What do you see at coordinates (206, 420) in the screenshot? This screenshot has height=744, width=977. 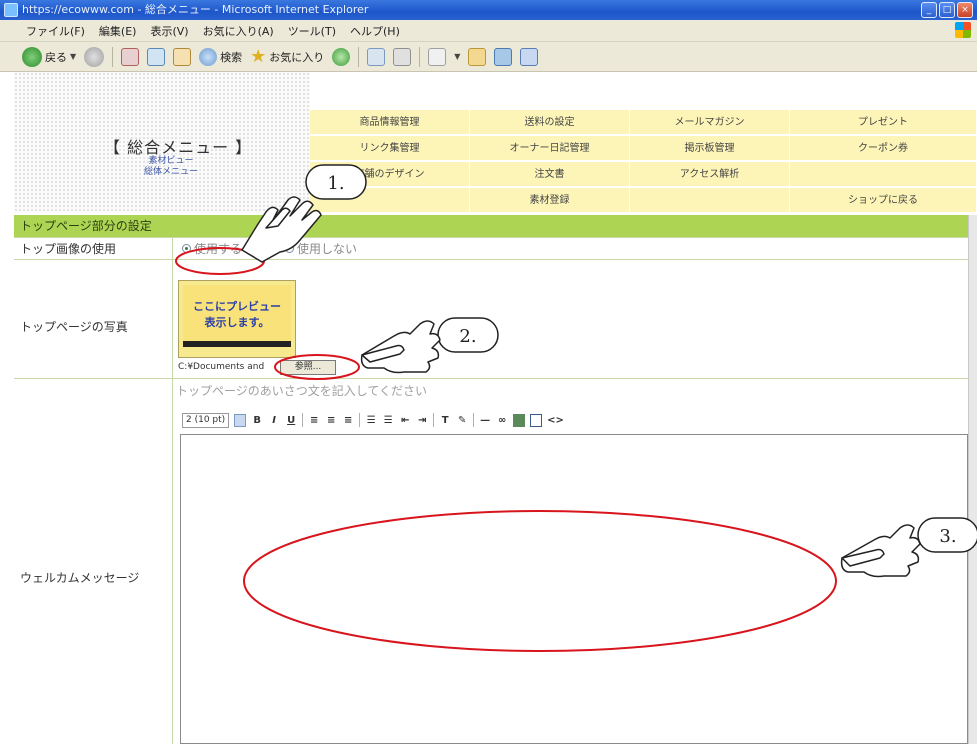 I see `font-size-select: 2 (10 pt)` at bounding box center [206, 420].